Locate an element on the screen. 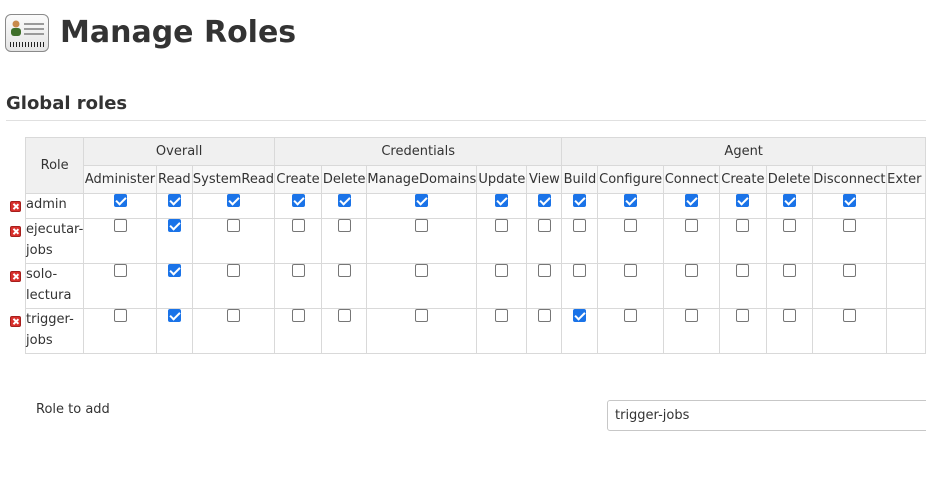  permission-header: Configure is located at coordinates (630, 179).